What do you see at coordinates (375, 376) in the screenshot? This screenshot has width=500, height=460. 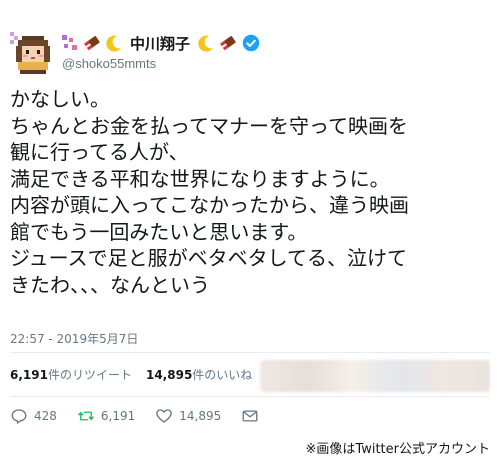 I see `liker-avatars-blurred` at bounding box center [375, 376].